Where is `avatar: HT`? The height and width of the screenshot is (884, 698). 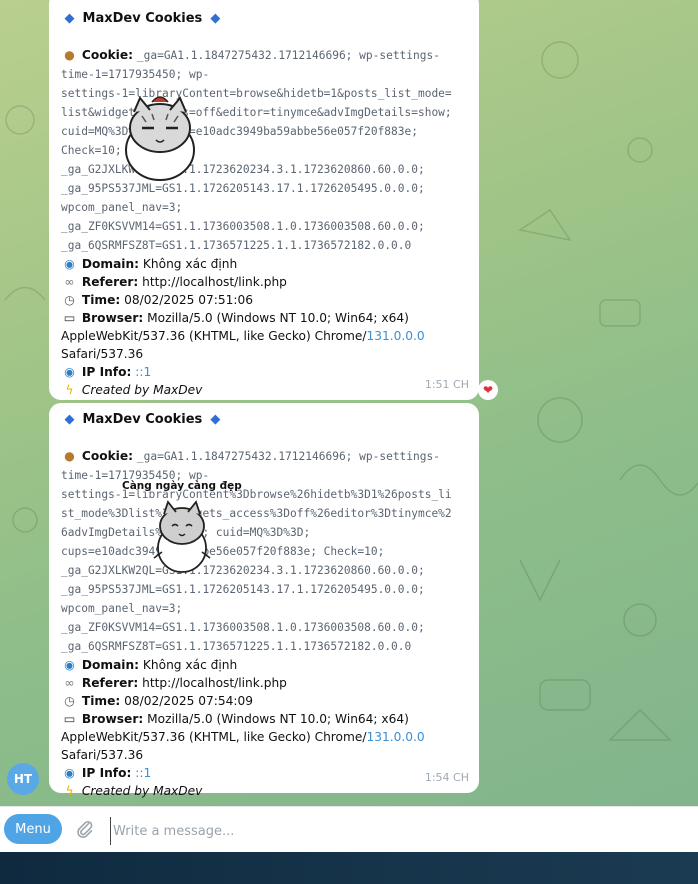
avatar: HT is located at coordinates (23, 779).